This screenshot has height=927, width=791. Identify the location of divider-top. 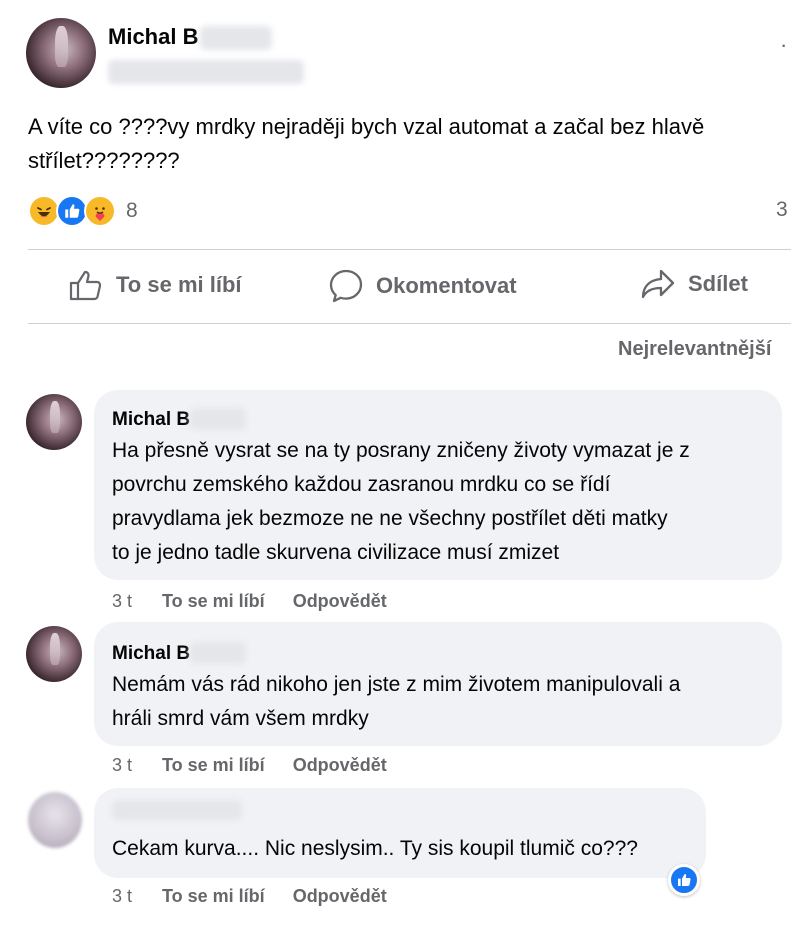
(409, 249).